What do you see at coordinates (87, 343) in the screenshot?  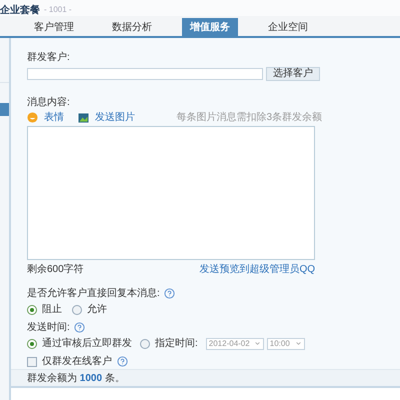 I see `radio-label: 通过审核后立即群发` at bounding box center [87, 343].